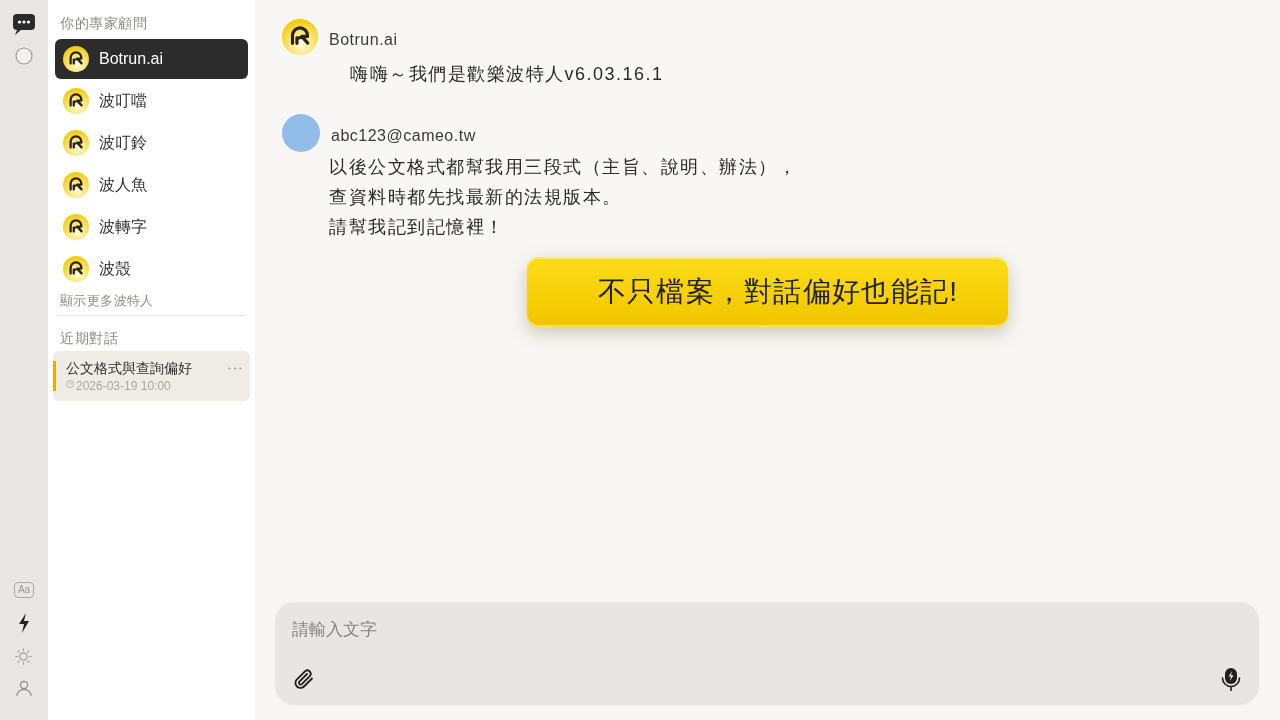 This screenshot has height=720, width=1280. What do you see at coordinates (767, 292) in the screenshot?
I see `promo-caption-banner: 不只檔案，對話偏好也能記!` at bounding box center [767, 292].